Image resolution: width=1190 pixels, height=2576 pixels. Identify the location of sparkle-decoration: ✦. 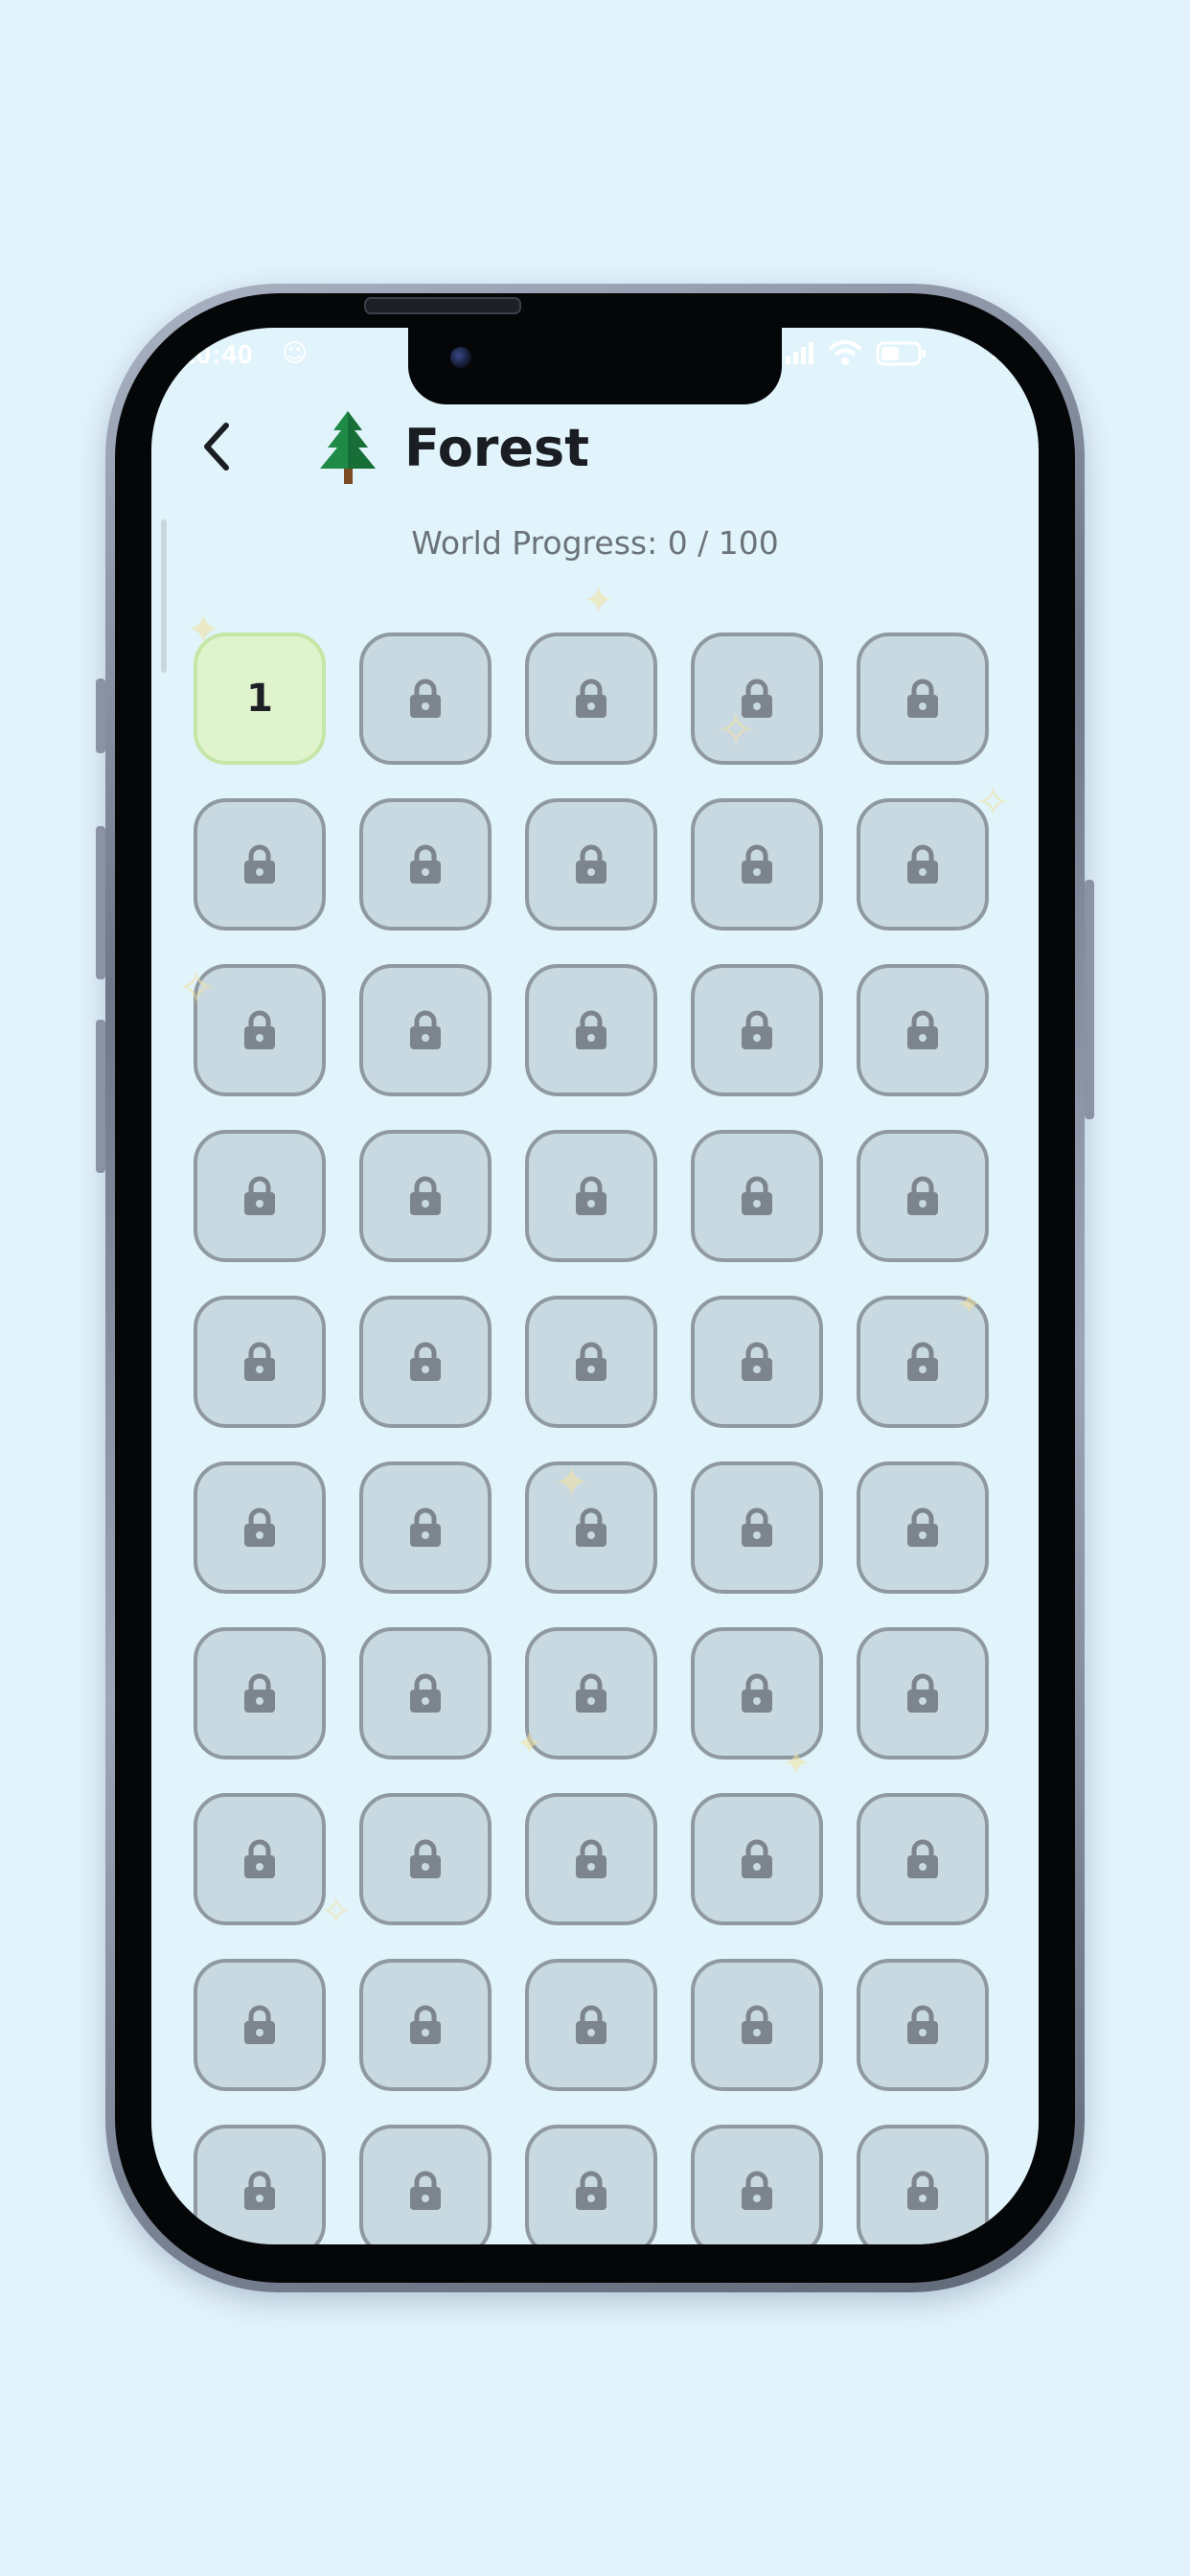
(599, 601).